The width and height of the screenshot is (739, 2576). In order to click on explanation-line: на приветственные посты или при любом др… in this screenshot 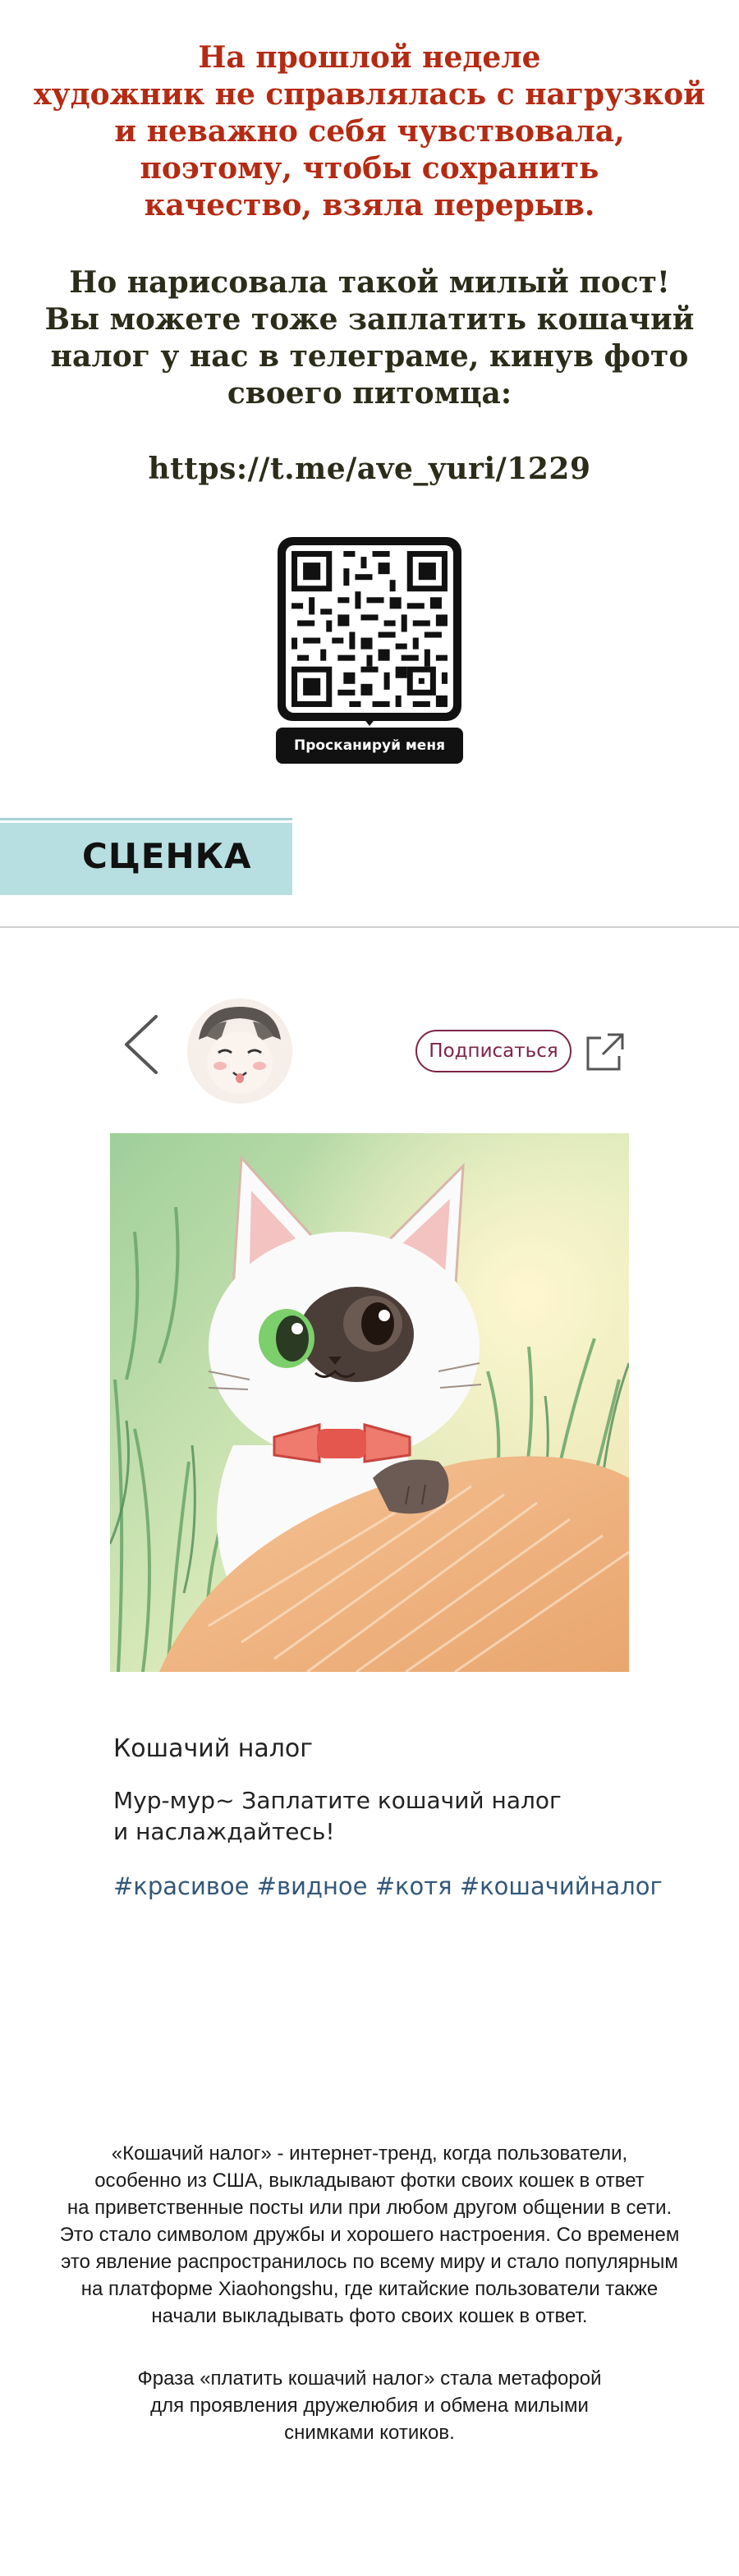, I will do `click(369, 2208)`.